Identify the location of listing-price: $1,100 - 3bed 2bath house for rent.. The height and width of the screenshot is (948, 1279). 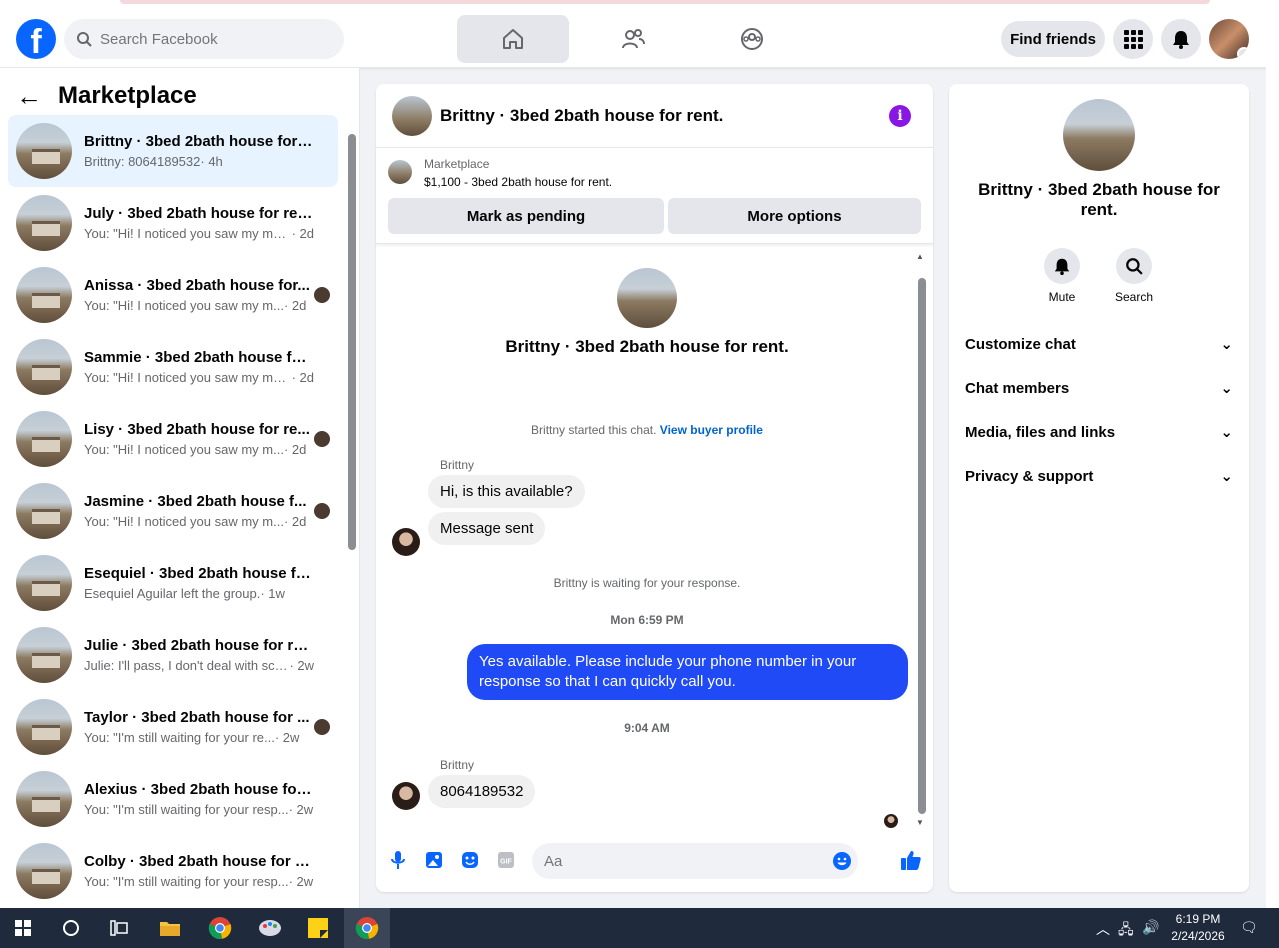
(518, 182).